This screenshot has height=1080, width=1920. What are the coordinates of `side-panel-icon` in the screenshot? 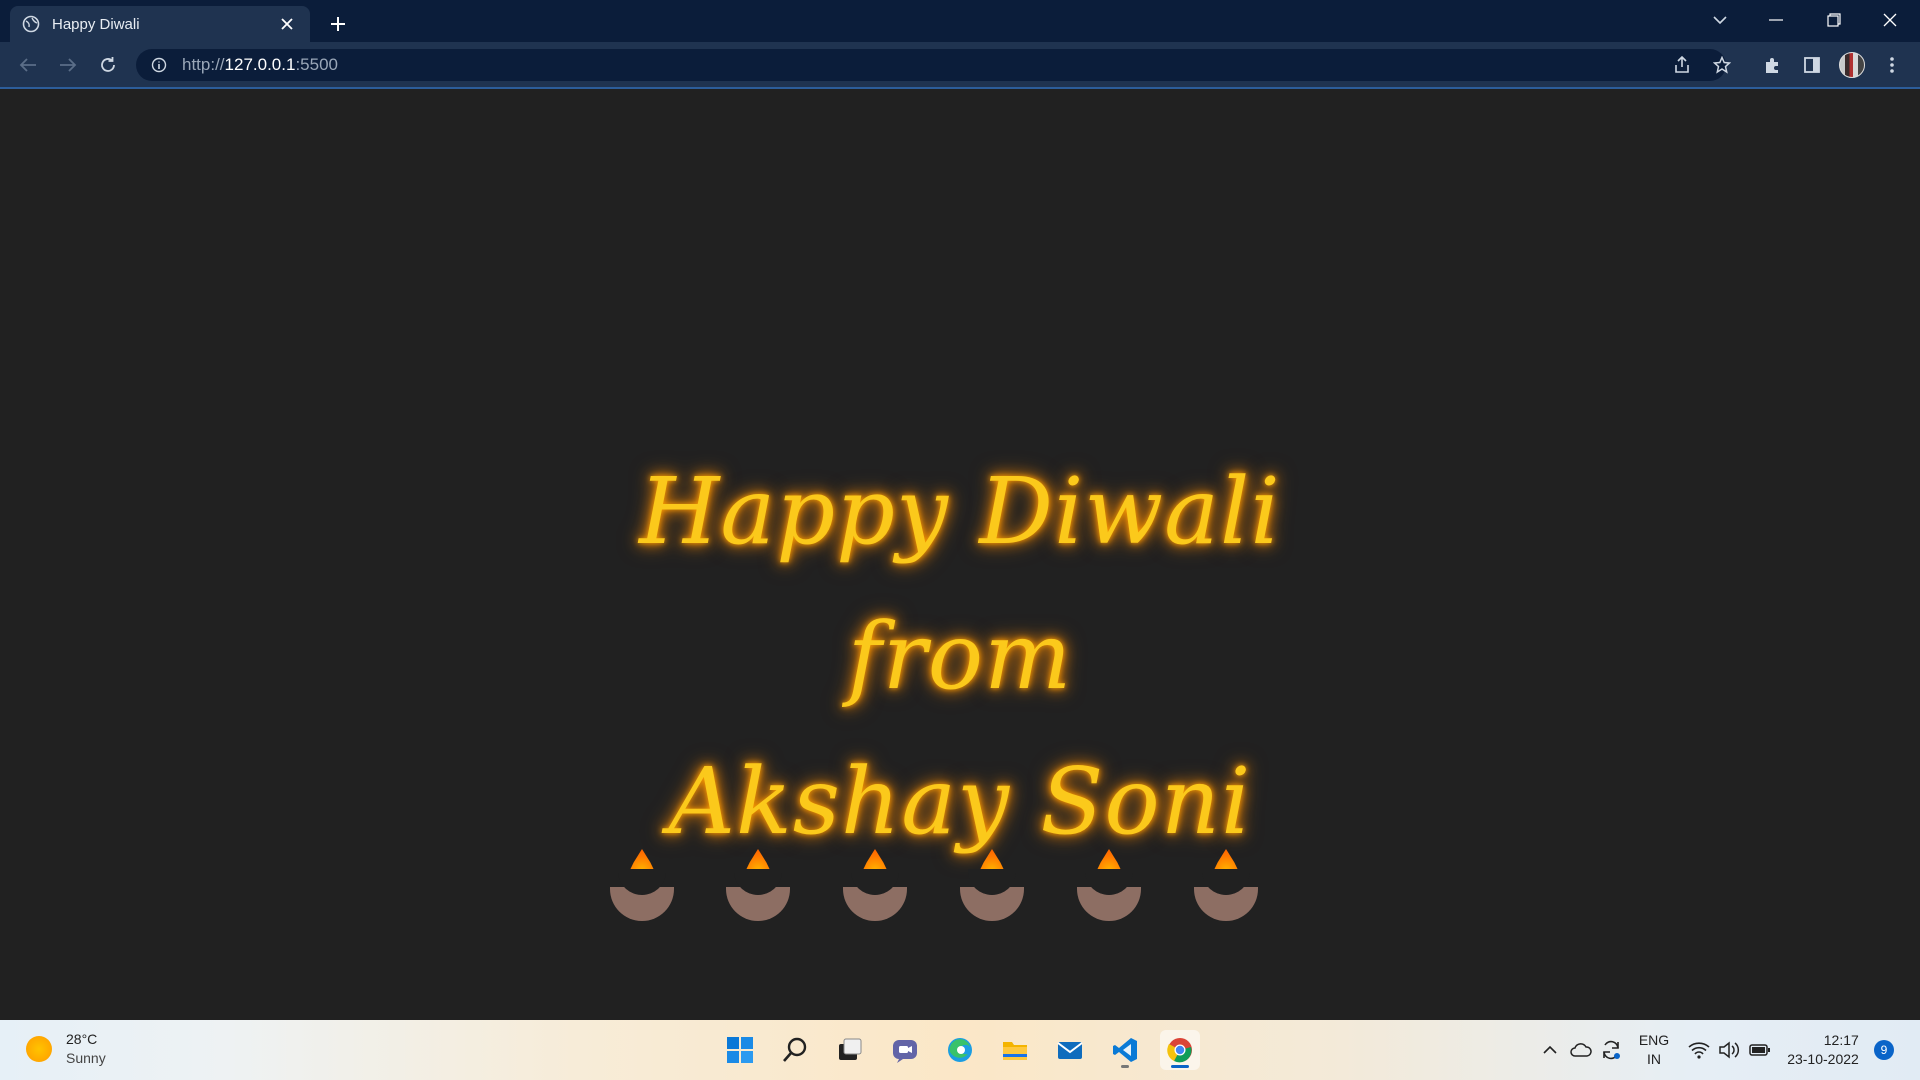 It's located at (1812, 65).